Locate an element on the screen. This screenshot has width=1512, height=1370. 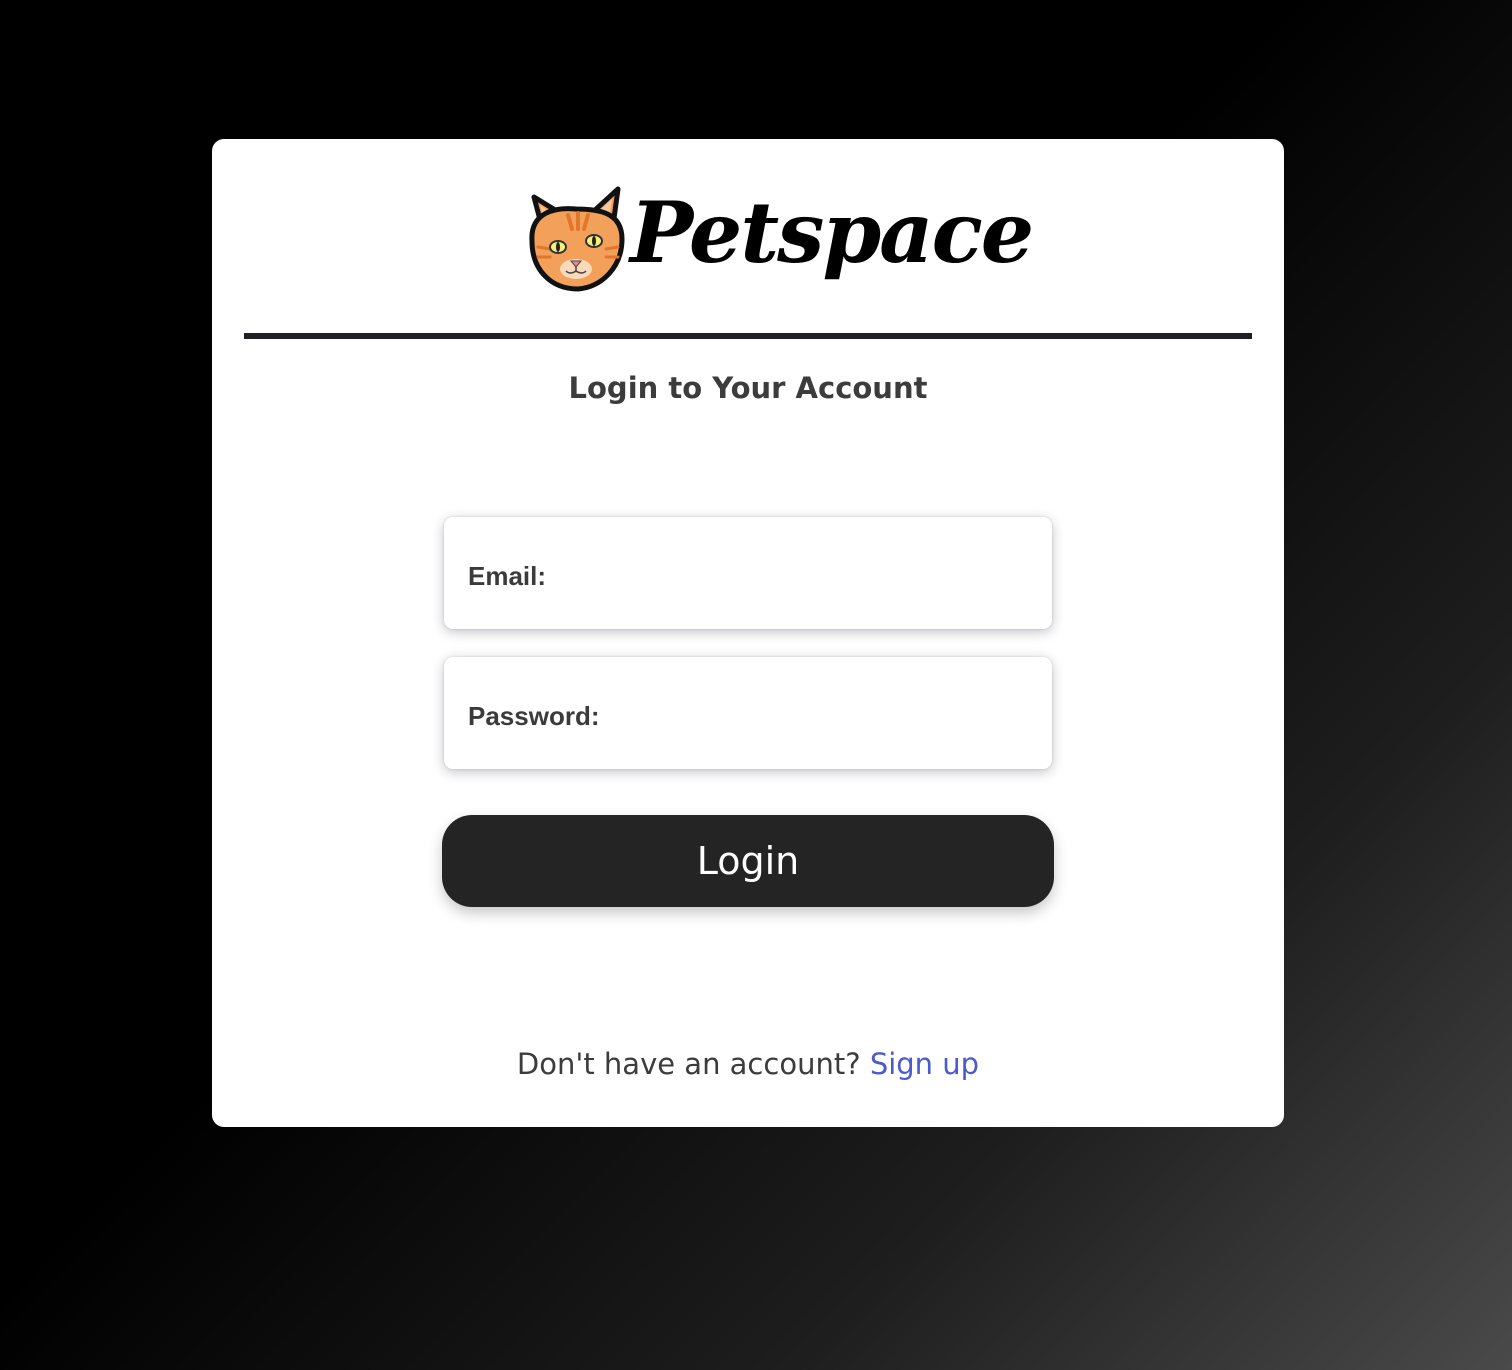
email-field: Email: is located at coordinates (748, 573).